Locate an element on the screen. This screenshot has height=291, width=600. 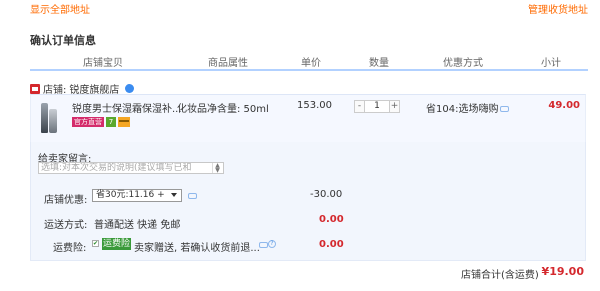
chevron-down-icon is located at coordinates (174, 195).